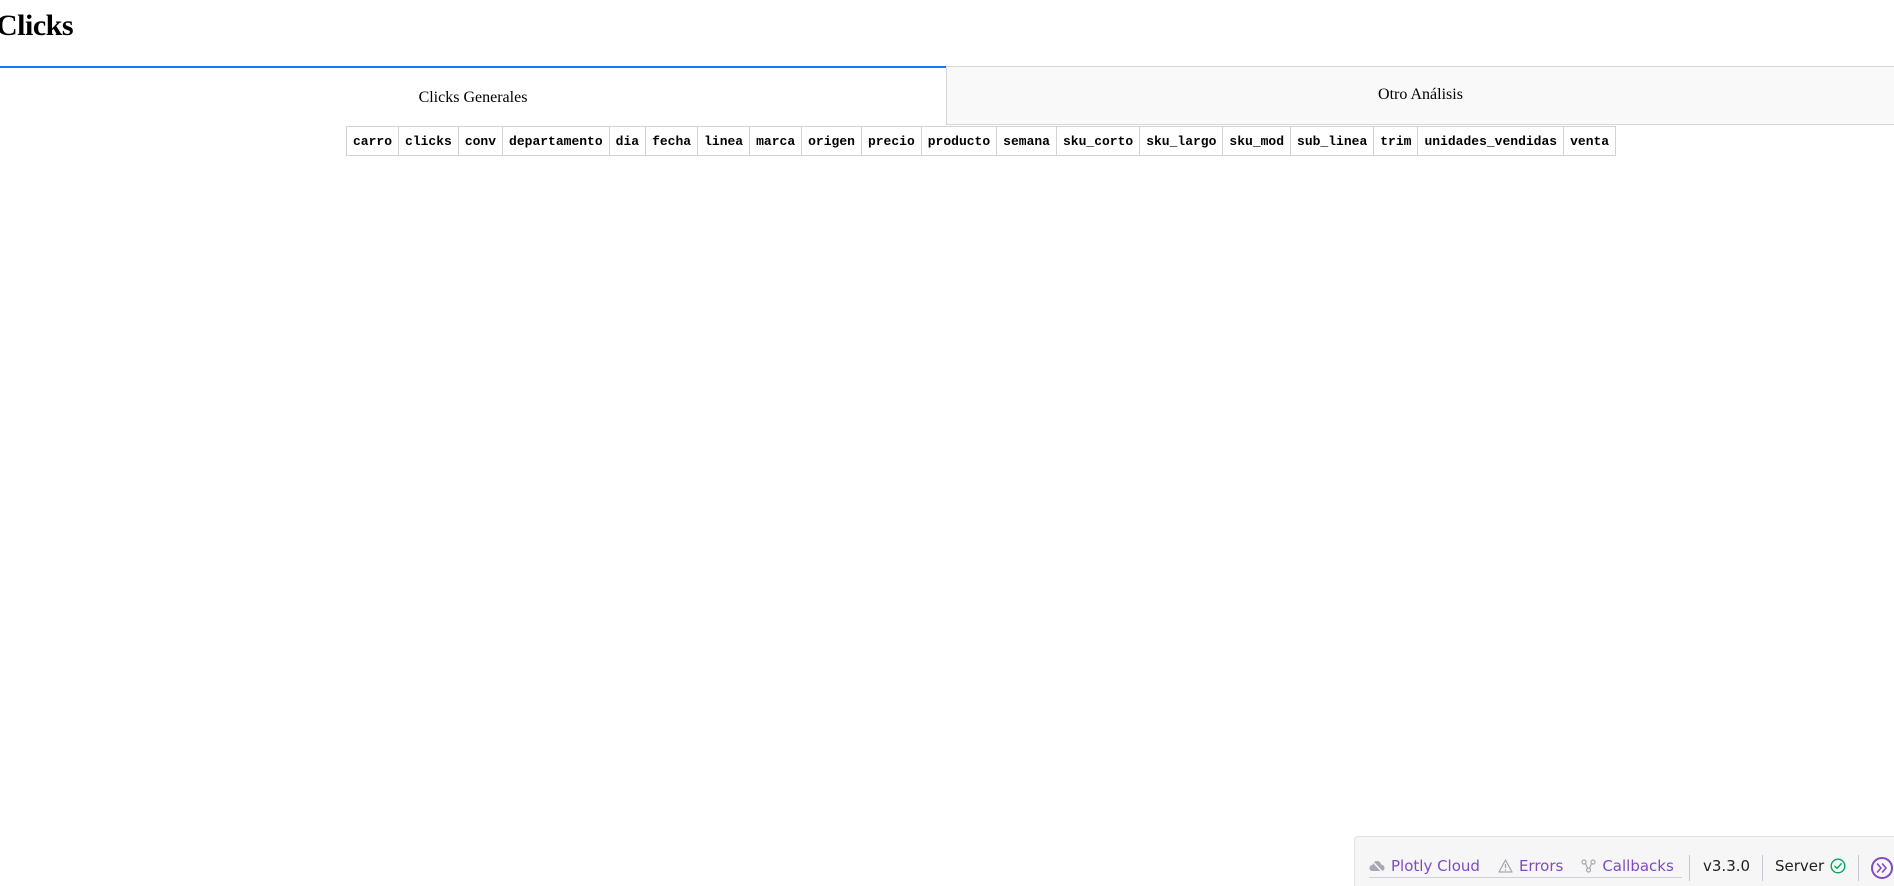  I want to click on column-header-sku-largo: sku_largo, so click(1181, 141).